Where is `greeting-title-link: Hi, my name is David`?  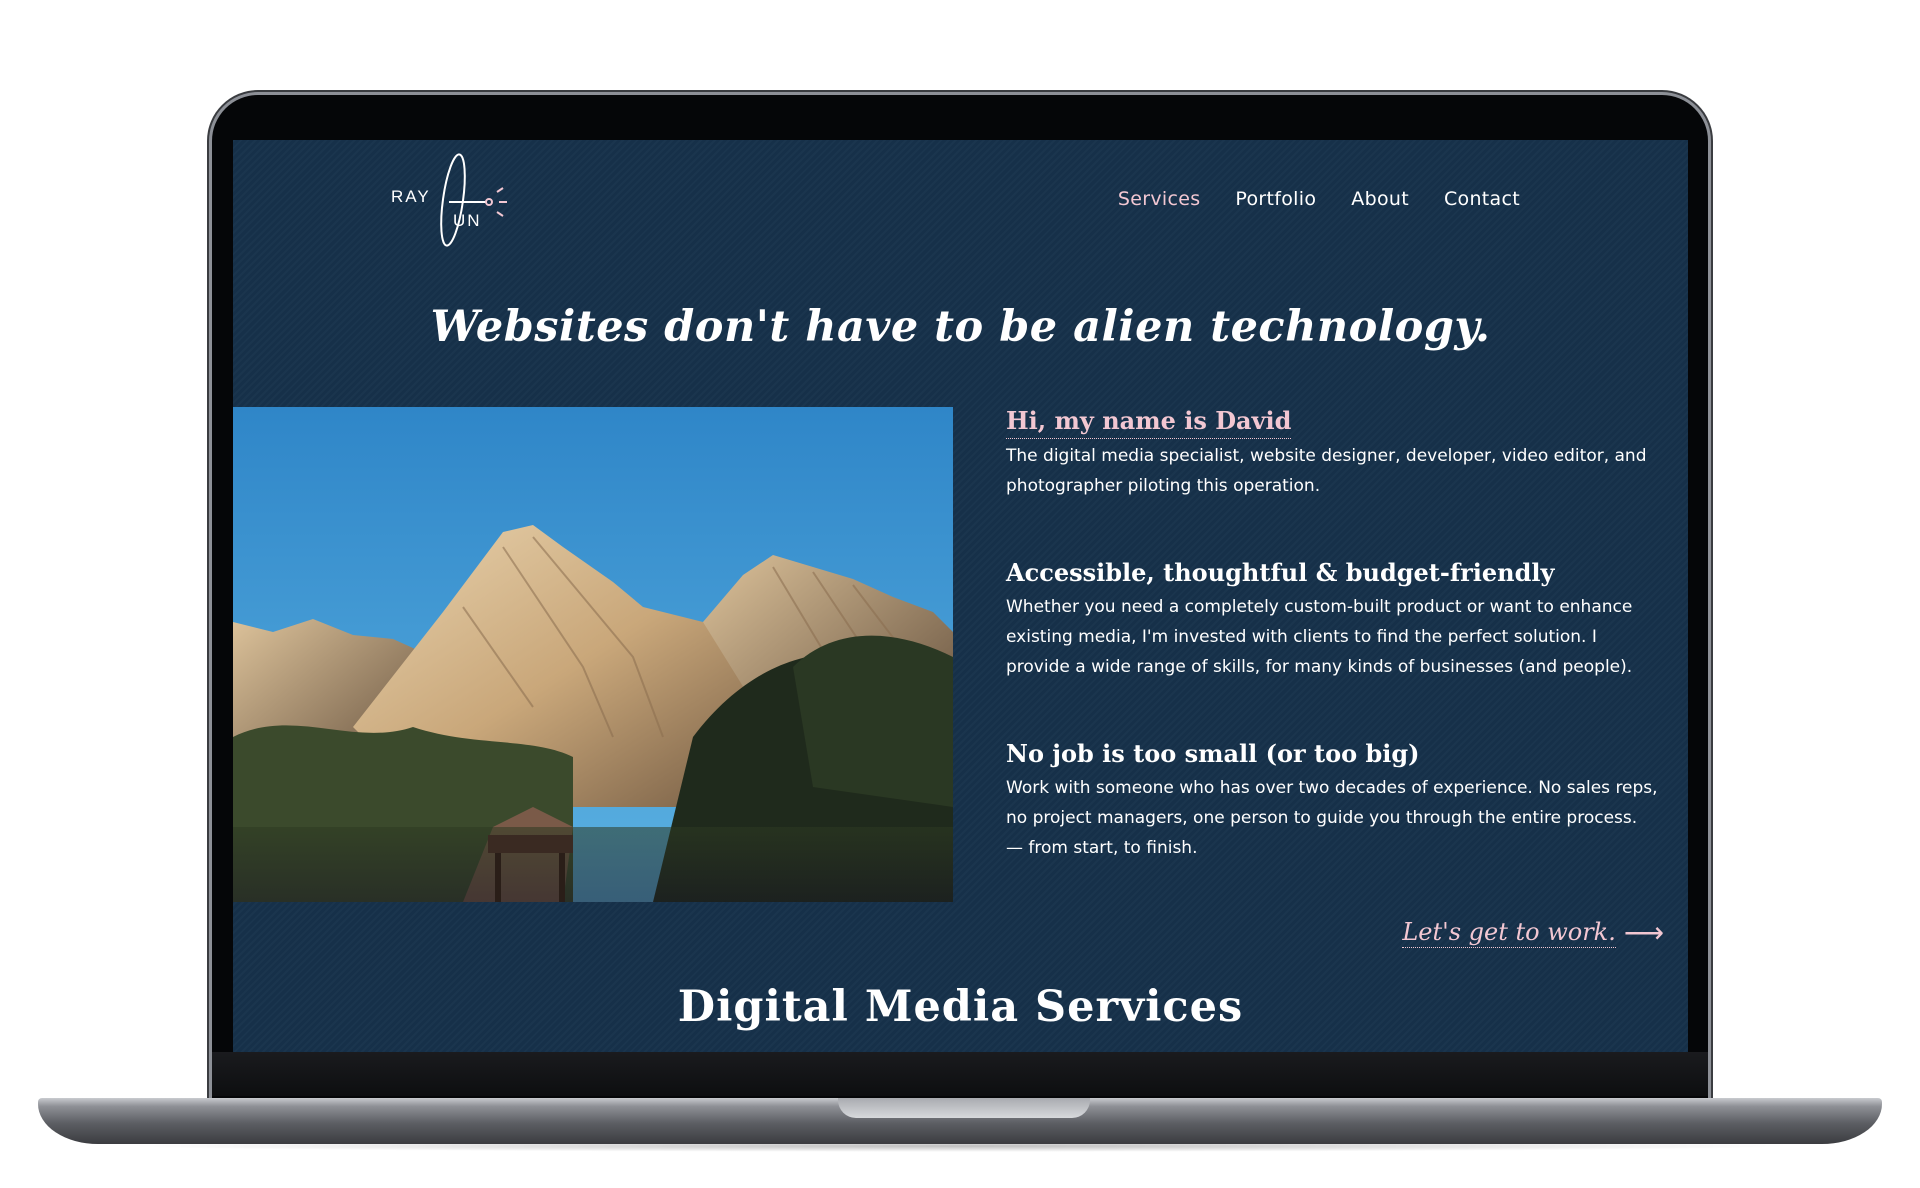
greeting-title-link: Hi, my name is David is located at coordinates (1149, 421).